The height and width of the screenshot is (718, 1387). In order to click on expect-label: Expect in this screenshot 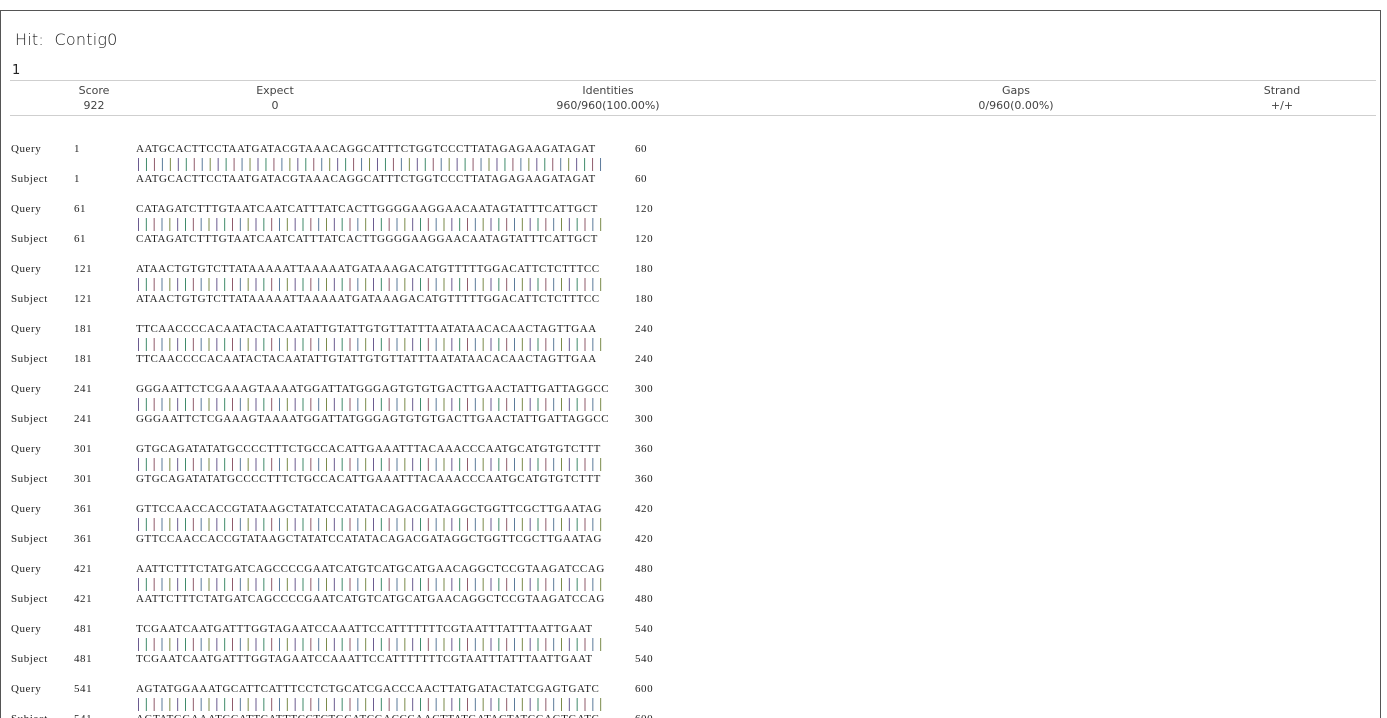, I will do `click(275, 90)`.